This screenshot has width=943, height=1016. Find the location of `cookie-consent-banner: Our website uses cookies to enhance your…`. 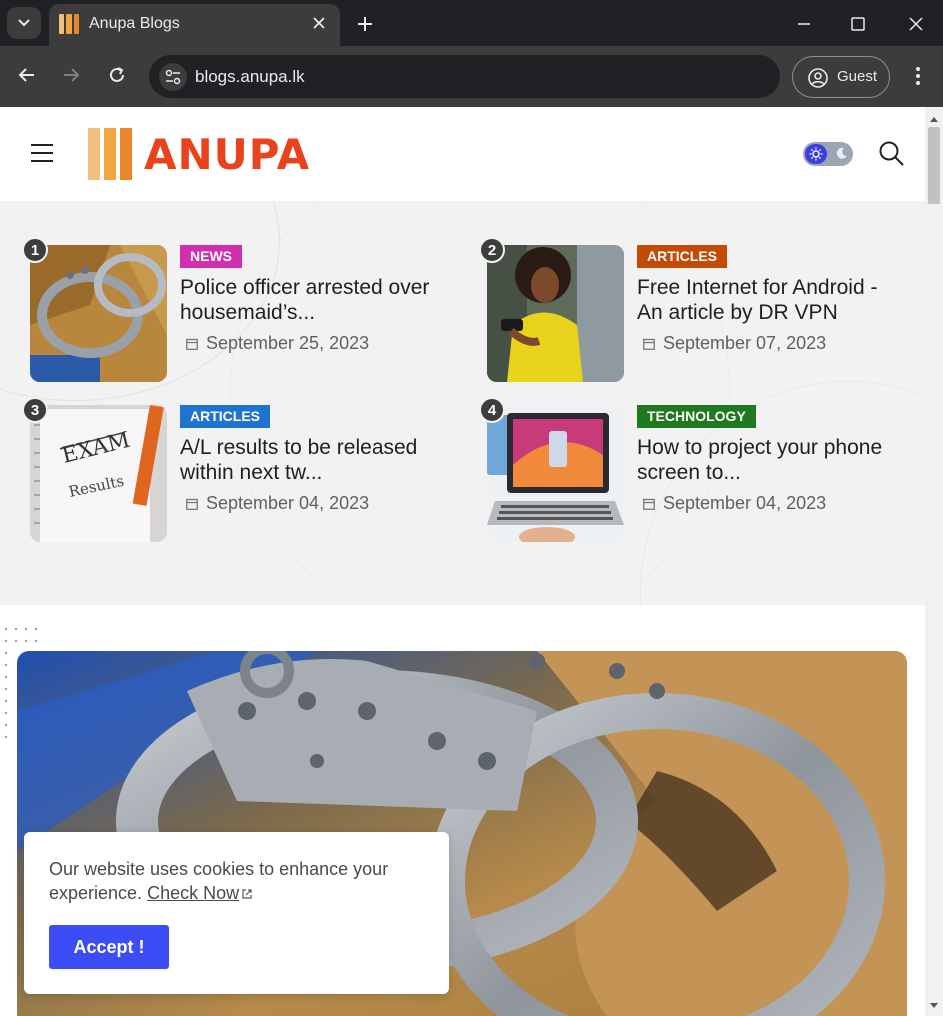

cookie-consent-banner: Our website uses cookies to enhance your… is located at coordinates (236, 913).